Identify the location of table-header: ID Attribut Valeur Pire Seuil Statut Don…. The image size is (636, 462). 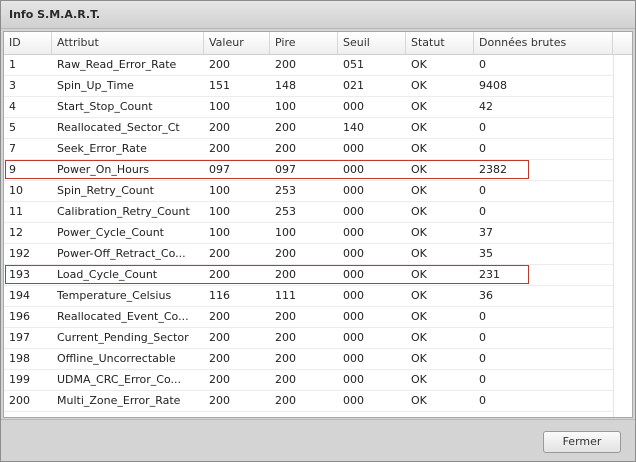
(318, 43).